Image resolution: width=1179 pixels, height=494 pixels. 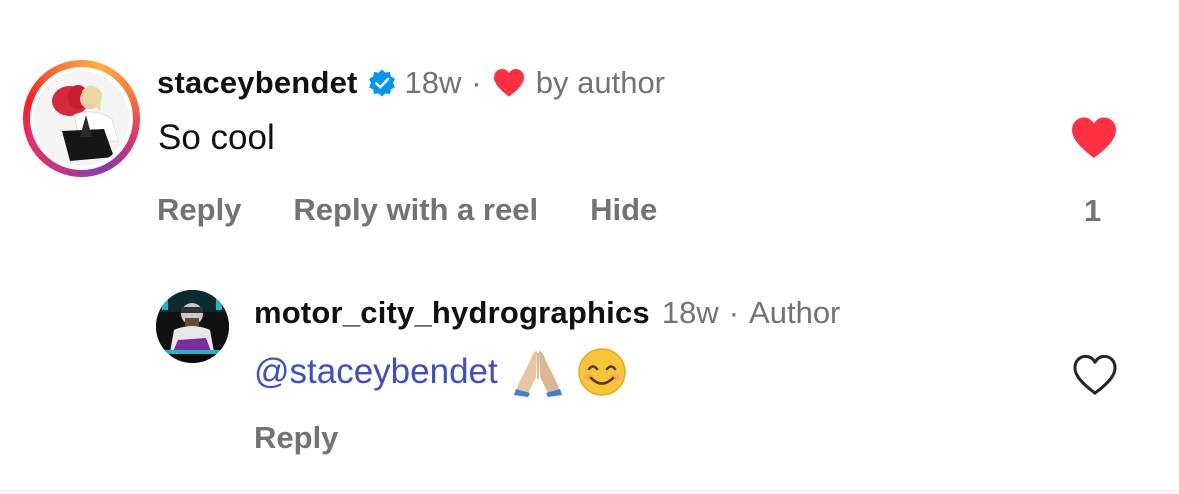 I want to click on verified-badge-icon, so click(x=381, y=83).